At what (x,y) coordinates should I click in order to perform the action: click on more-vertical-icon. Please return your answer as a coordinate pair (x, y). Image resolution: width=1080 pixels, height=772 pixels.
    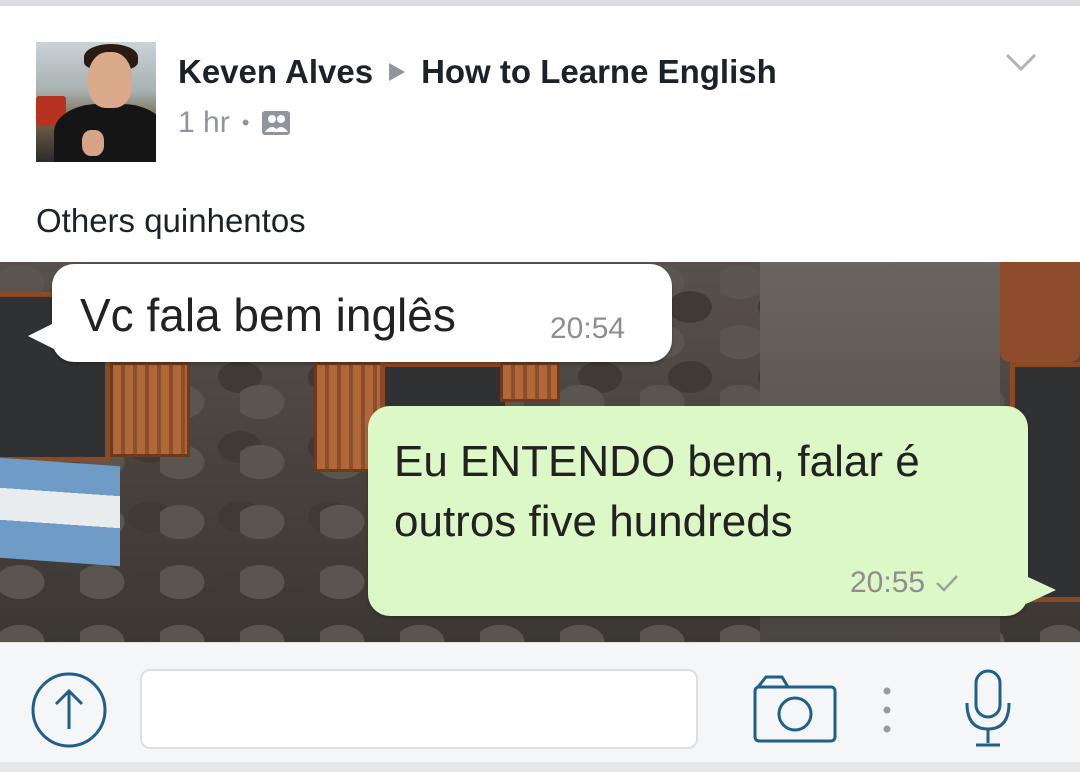
    Looking at the image, I should click on (887, 710).